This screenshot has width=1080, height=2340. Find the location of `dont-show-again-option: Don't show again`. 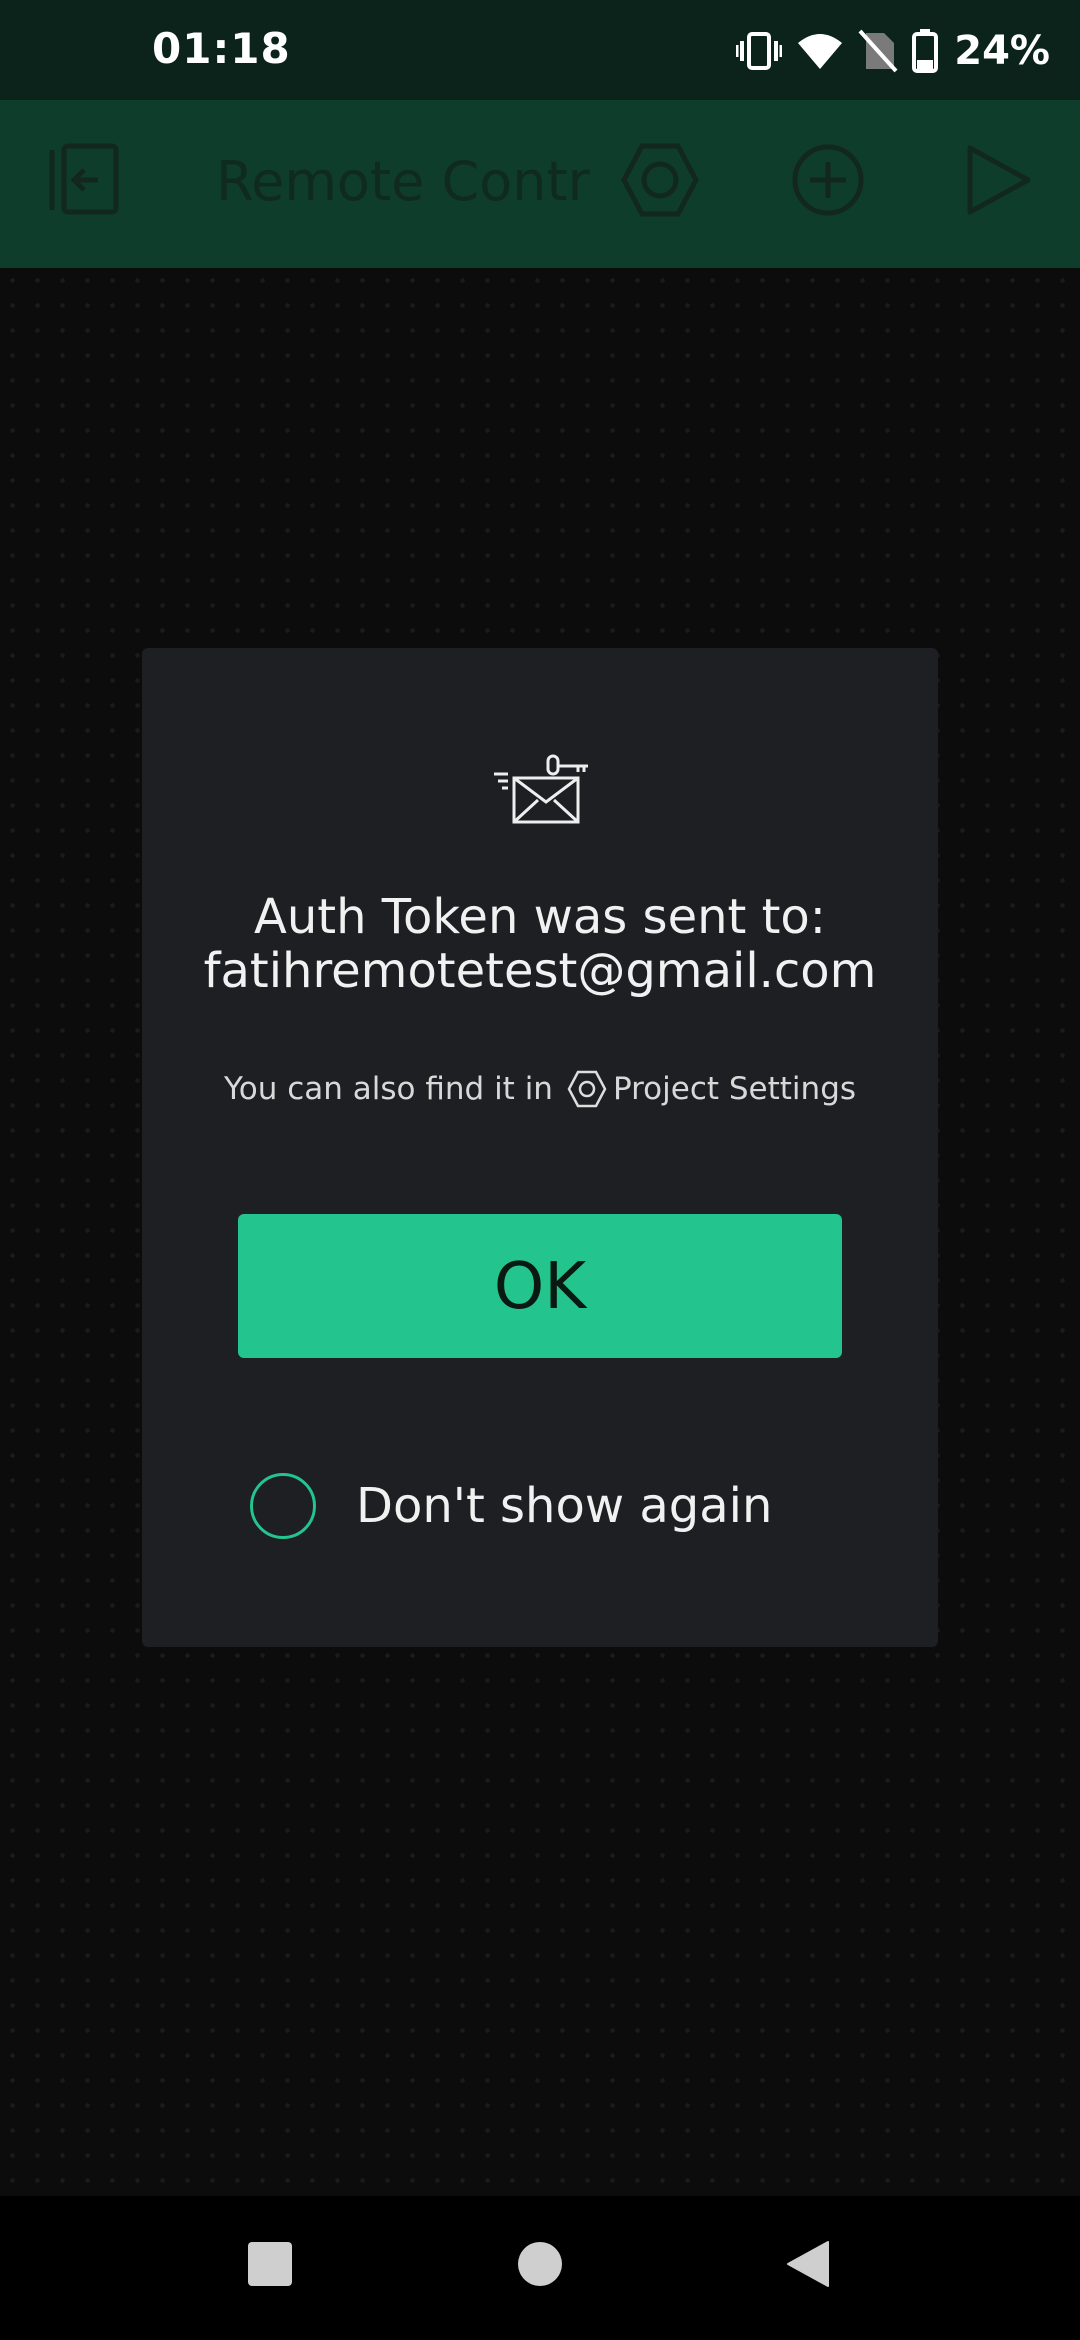

dont-show-again-option: Don't show again is located at coordinates (511, 1506).